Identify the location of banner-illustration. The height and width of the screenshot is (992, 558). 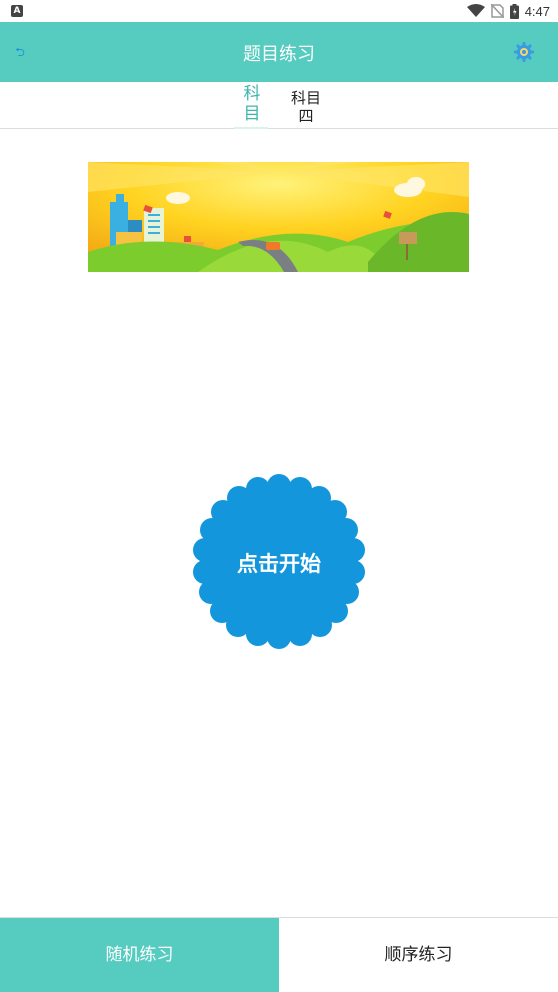
(278, 217).